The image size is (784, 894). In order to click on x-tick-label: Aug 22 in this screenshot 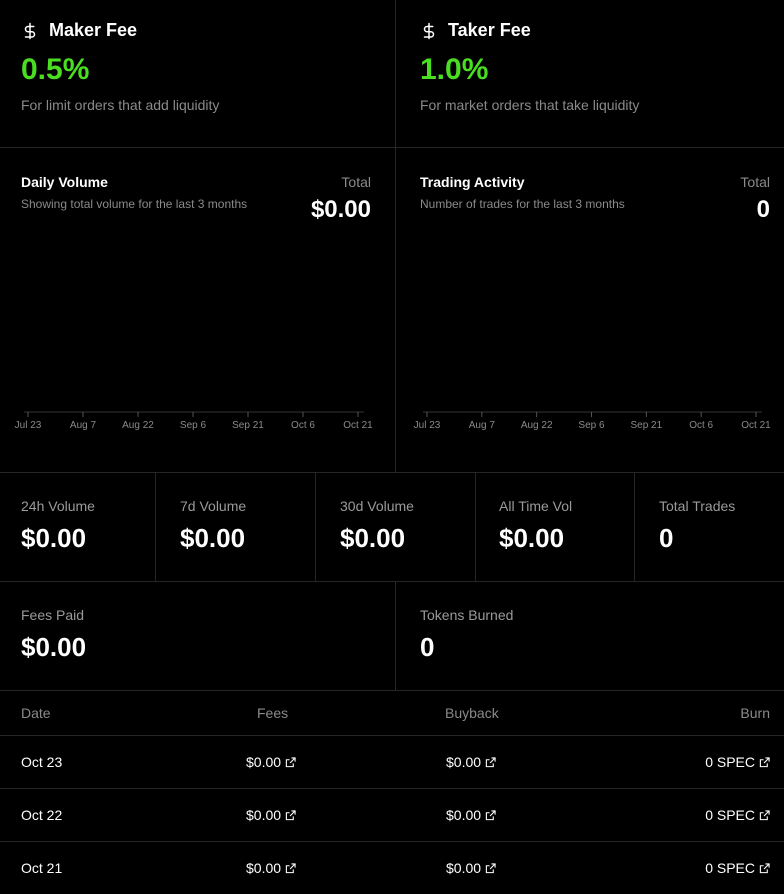, I will do `click(138, 425)`.